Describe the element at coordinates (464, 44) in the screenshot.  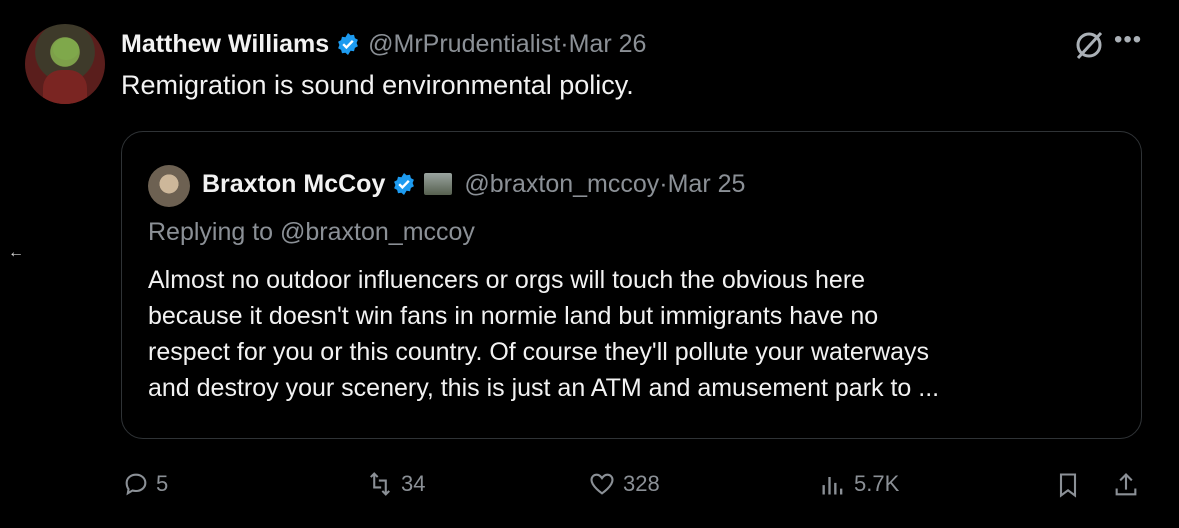
I see `author-handle: @MrPrudentialist` at that location.